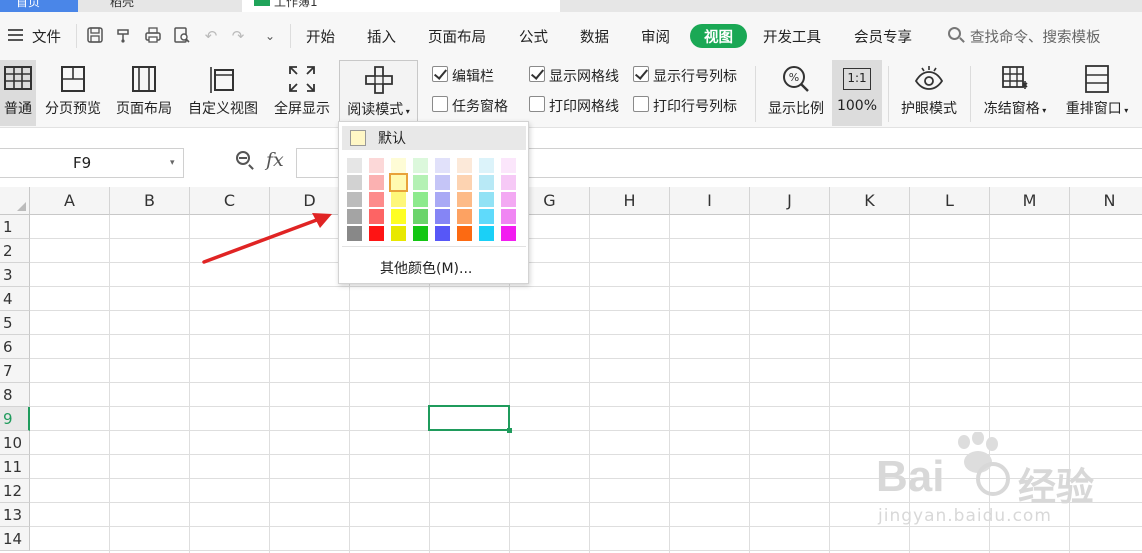 Image resolution: width=1142 pixels, height=553 pixels. What do you see at coordinates (857, 93) in the screenshot?
I see `zoom-100-button: 1:1 100%` at bounding box center [857, 93].